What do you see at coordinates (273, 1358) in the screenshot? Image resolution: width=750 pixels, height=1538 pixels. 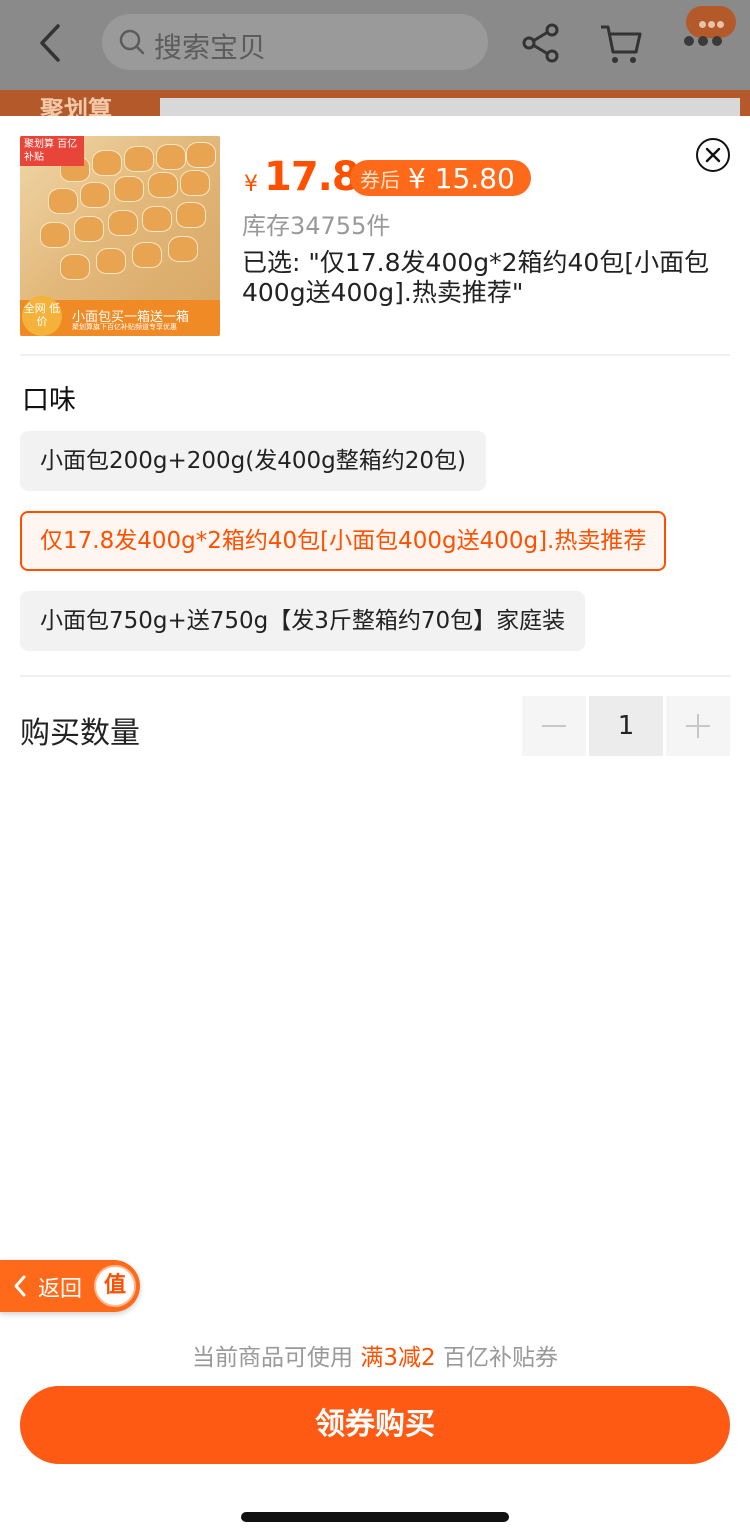 I see `coupon-note-prefix: 当前商品可使用` at bounding box center [273, 1358].